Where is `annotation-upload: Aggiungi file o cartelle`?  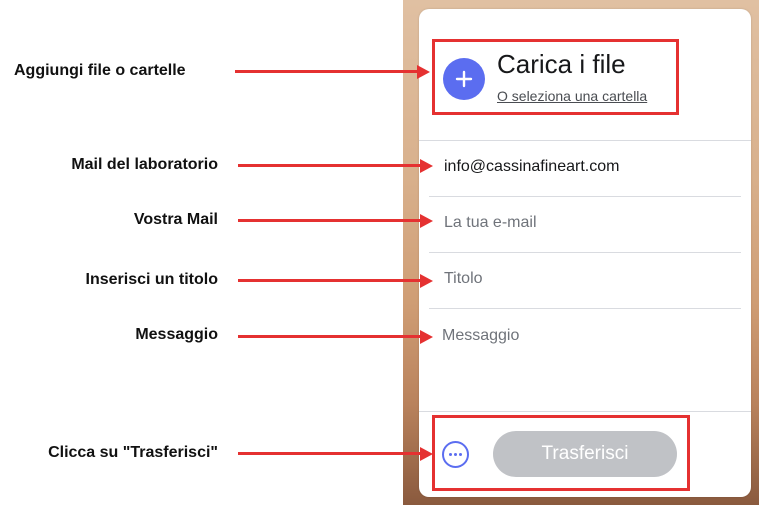
annotation-upload: Aggiungi file o cartelle is located at coordinates (100, 70).